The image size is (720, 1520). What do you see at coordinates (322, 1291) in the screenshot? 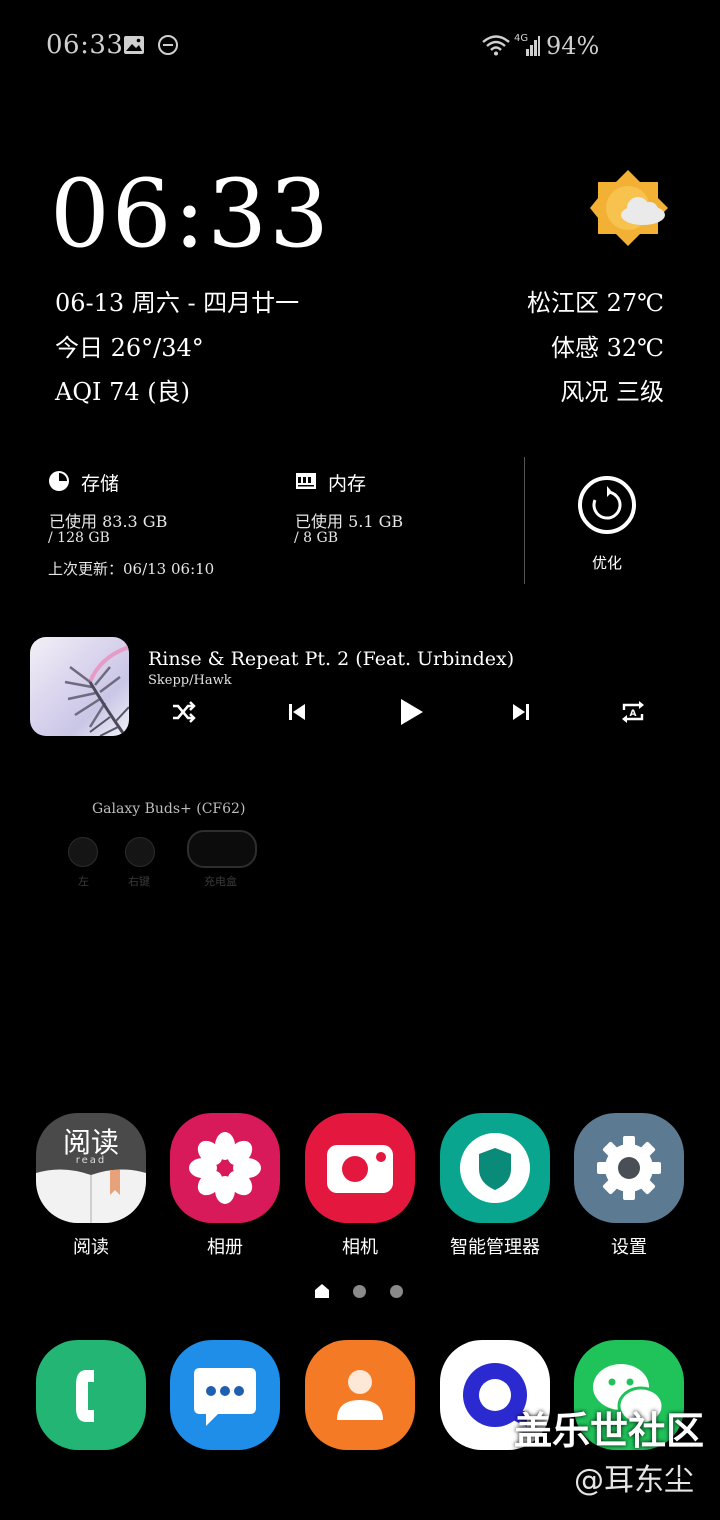
I see `home-page-indicator-icon` at bounding box center [322, 1291].